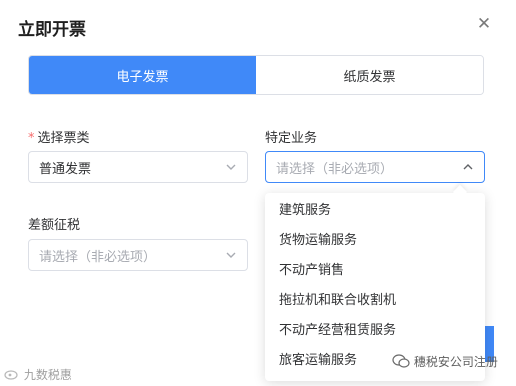  Describe the element at coordinates (142, 75) in the screenshot. I see `tab-electronic-invoice: 电子发票` at that location.